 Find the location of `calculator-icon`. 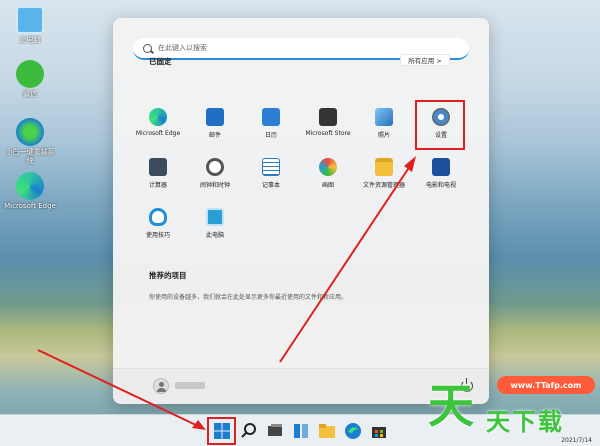

calculator-icon is located at coordinates (158, 167).